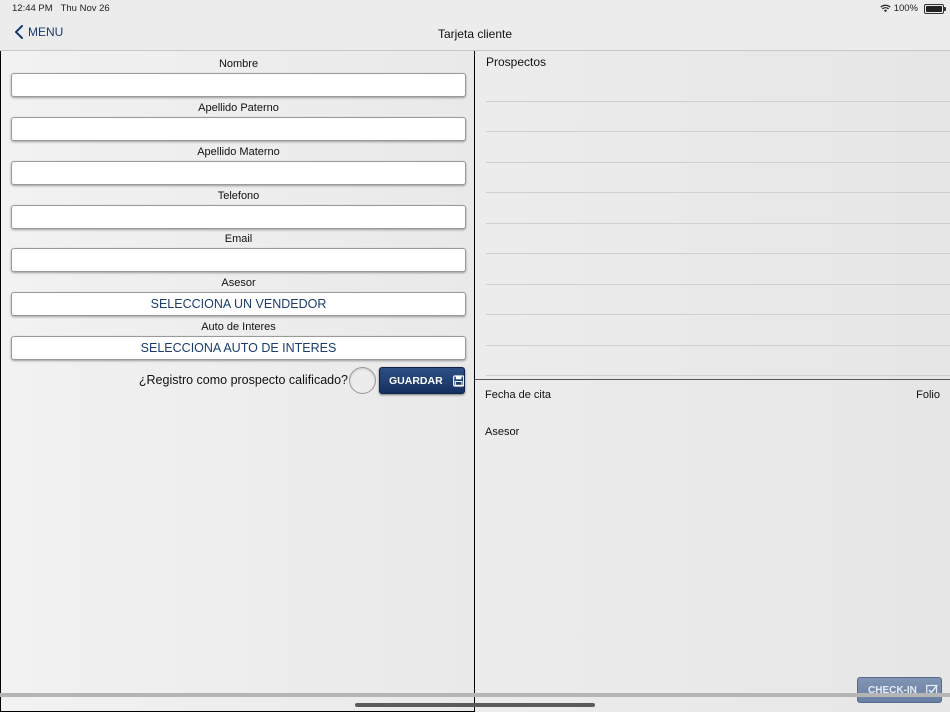  Describe the element at coordinates (899, 690) in the screenshot. I see `check-in-button: CHECK-IN` at that location.